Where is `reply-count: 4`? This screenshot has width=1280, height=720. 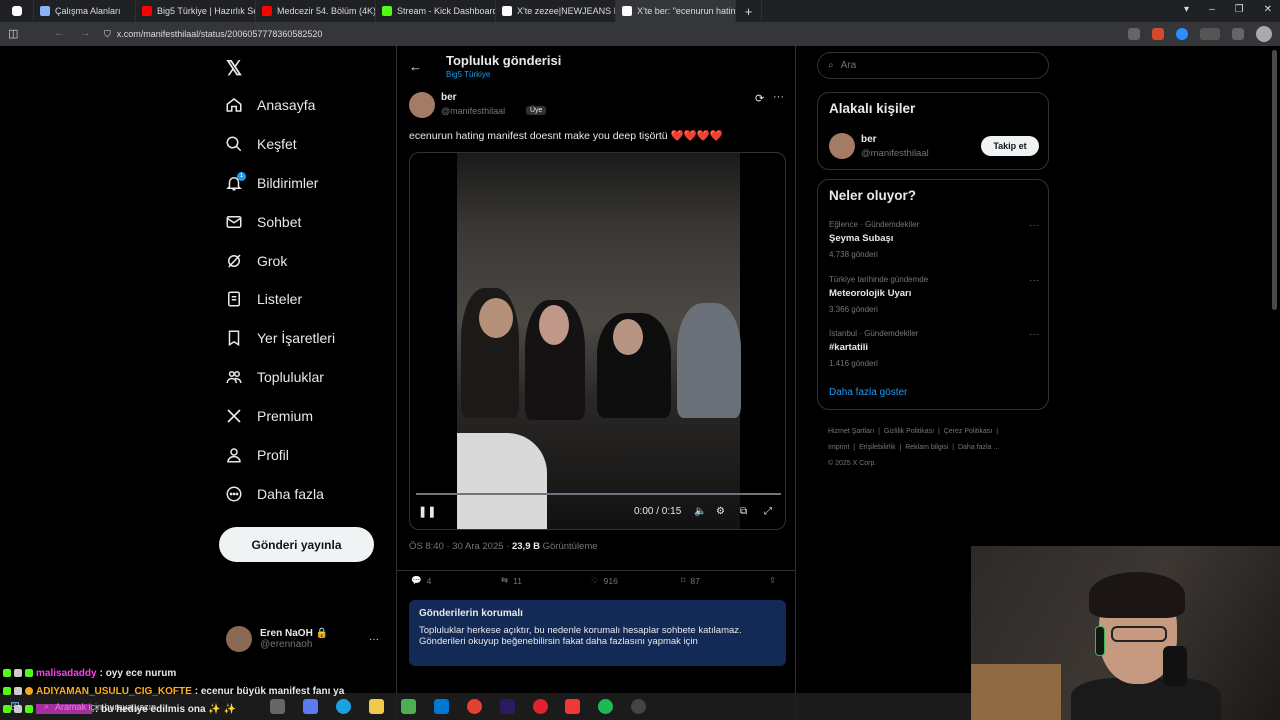
reply-count: 4 is located at coordinates (429, 580).